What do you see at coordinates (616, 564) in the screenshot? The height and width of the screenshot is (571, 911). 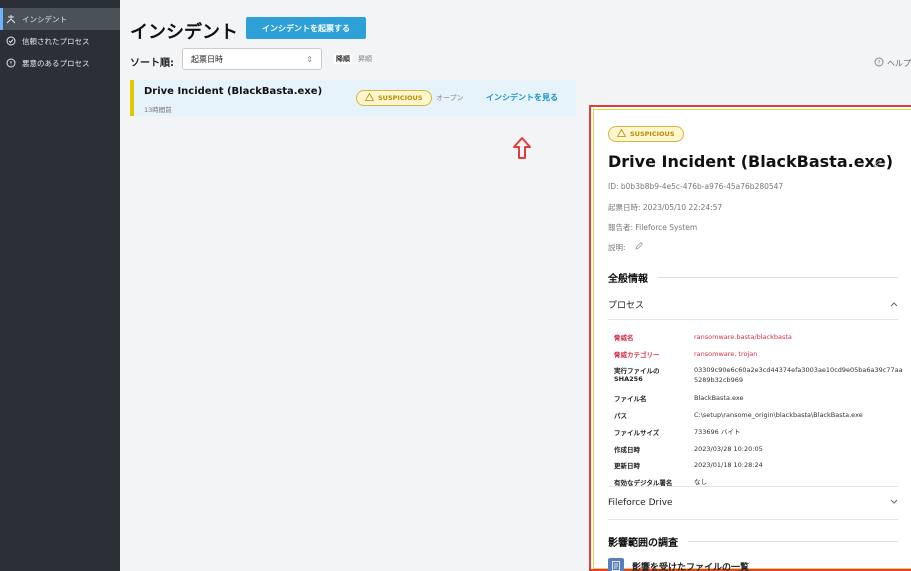 I see `document-icon` at bounding box center [616, 564].